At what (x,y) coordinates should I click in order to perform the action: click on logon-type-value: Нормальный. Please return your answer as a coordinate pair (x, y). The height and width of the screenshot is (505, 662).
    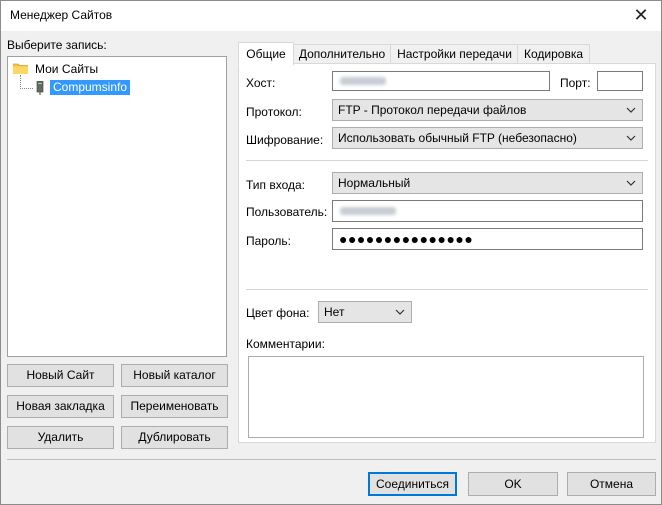
    Looking at the image, I should click on (374, 183).